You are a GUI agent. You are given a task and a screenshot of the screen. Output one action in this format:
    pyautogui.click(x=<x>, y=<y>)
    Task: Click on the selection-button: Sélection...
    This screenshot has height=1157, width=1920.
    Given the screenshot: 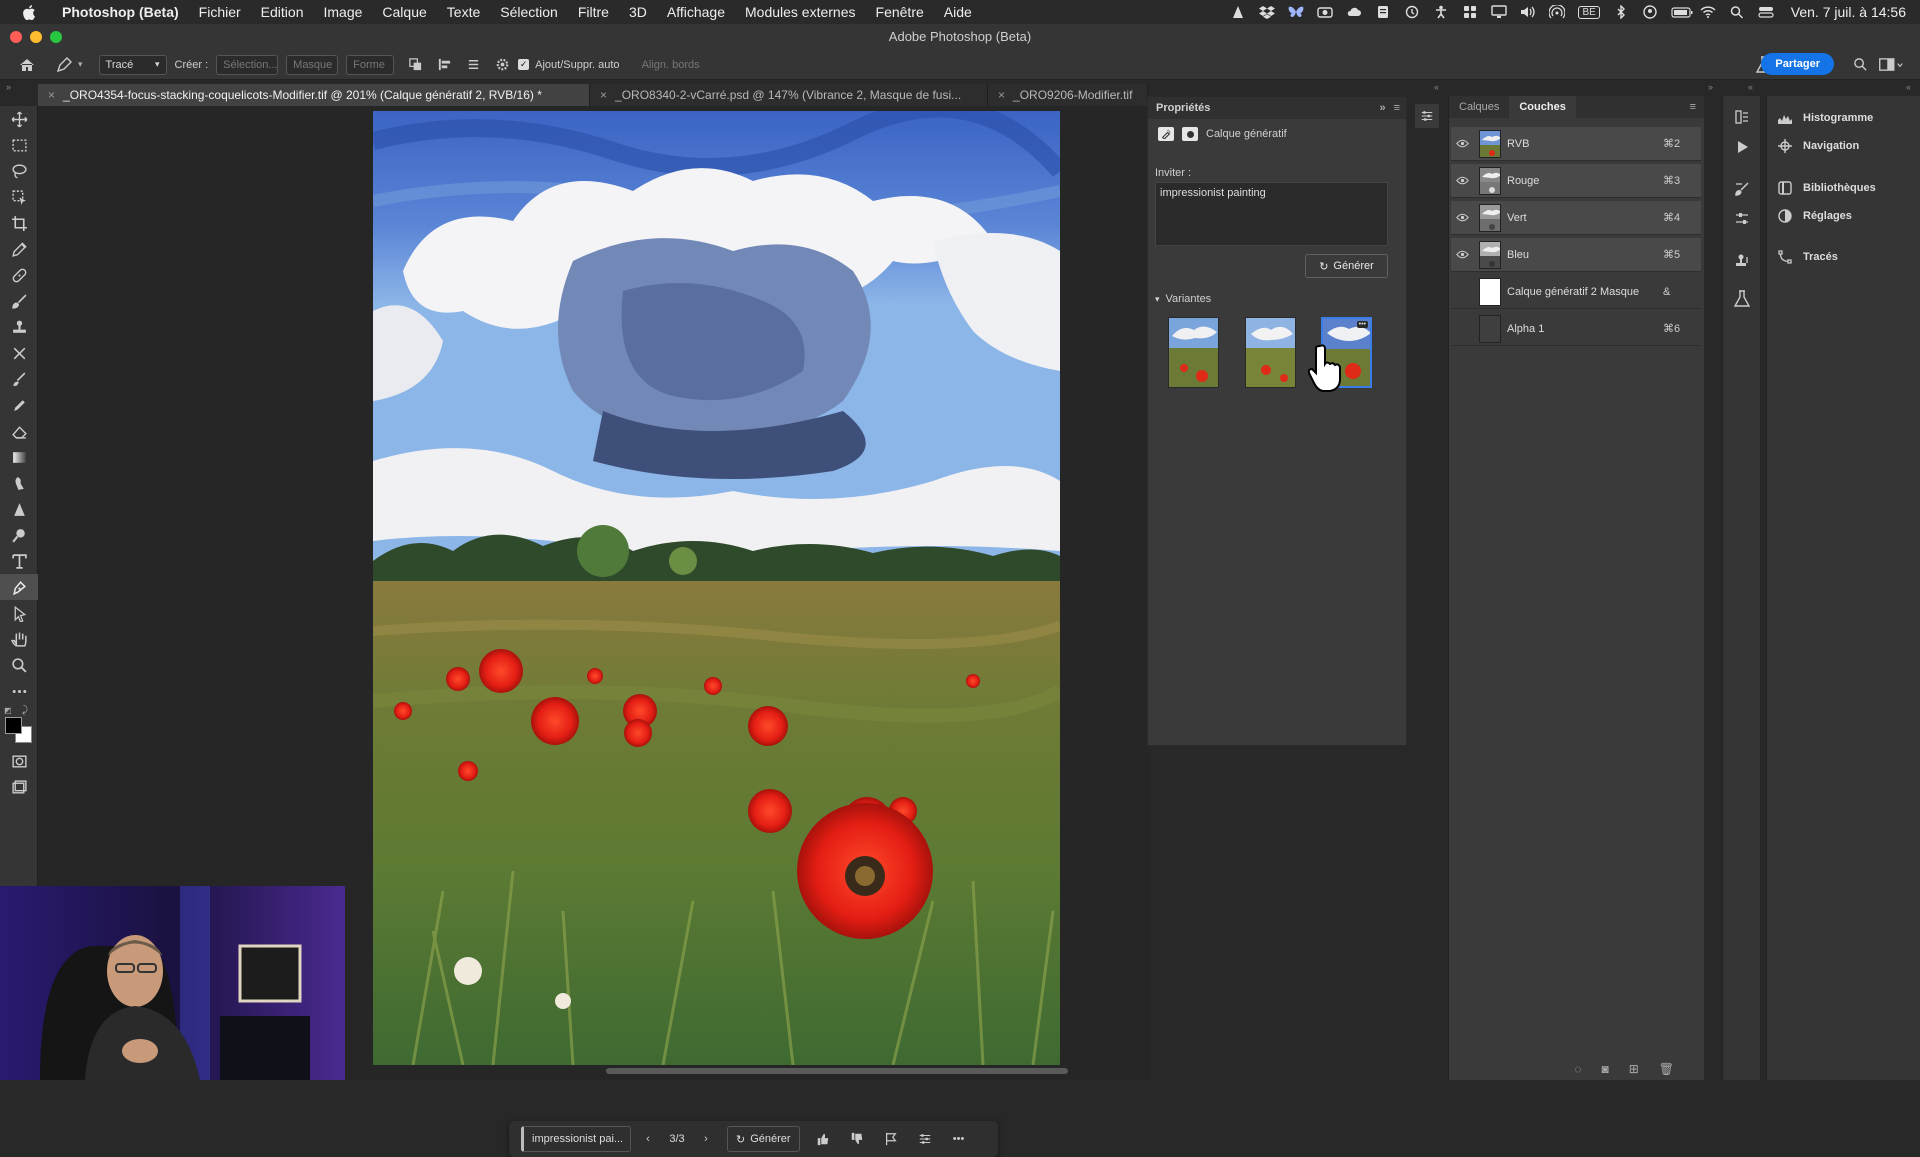 What is the action you would take?
    pyautogui.click(x=247, y=64)
    